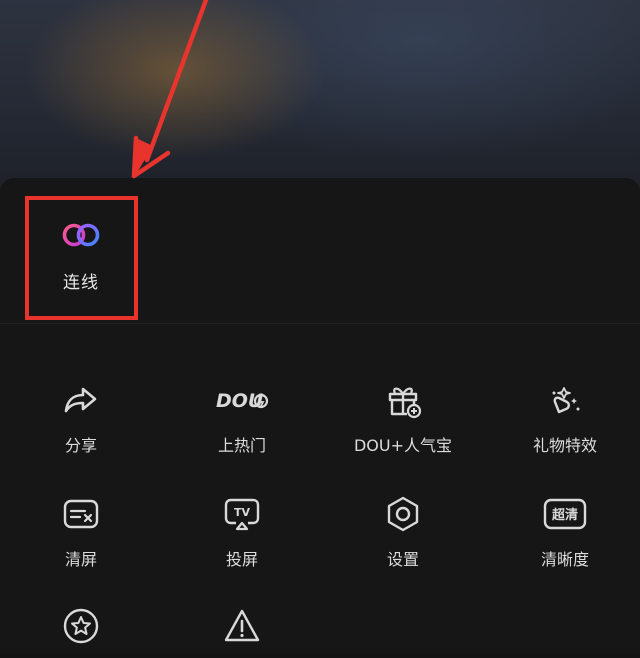 The height and width of the screenshot is (658, 640). I want to click on star-circle-icon, so click(81, 626).